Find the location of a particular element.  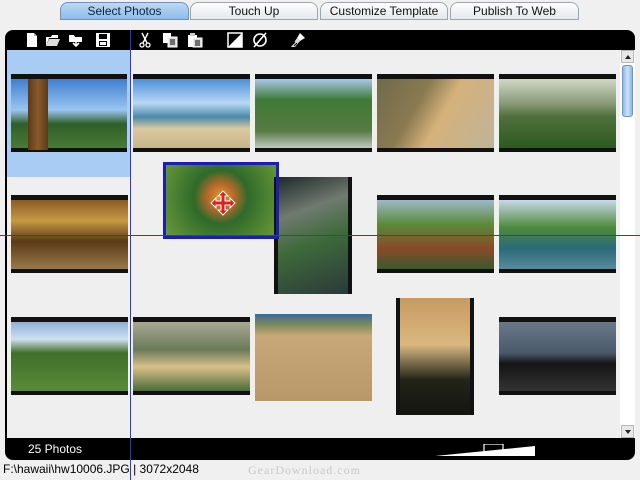

tiki-statue is located at coordinates (38, 114).